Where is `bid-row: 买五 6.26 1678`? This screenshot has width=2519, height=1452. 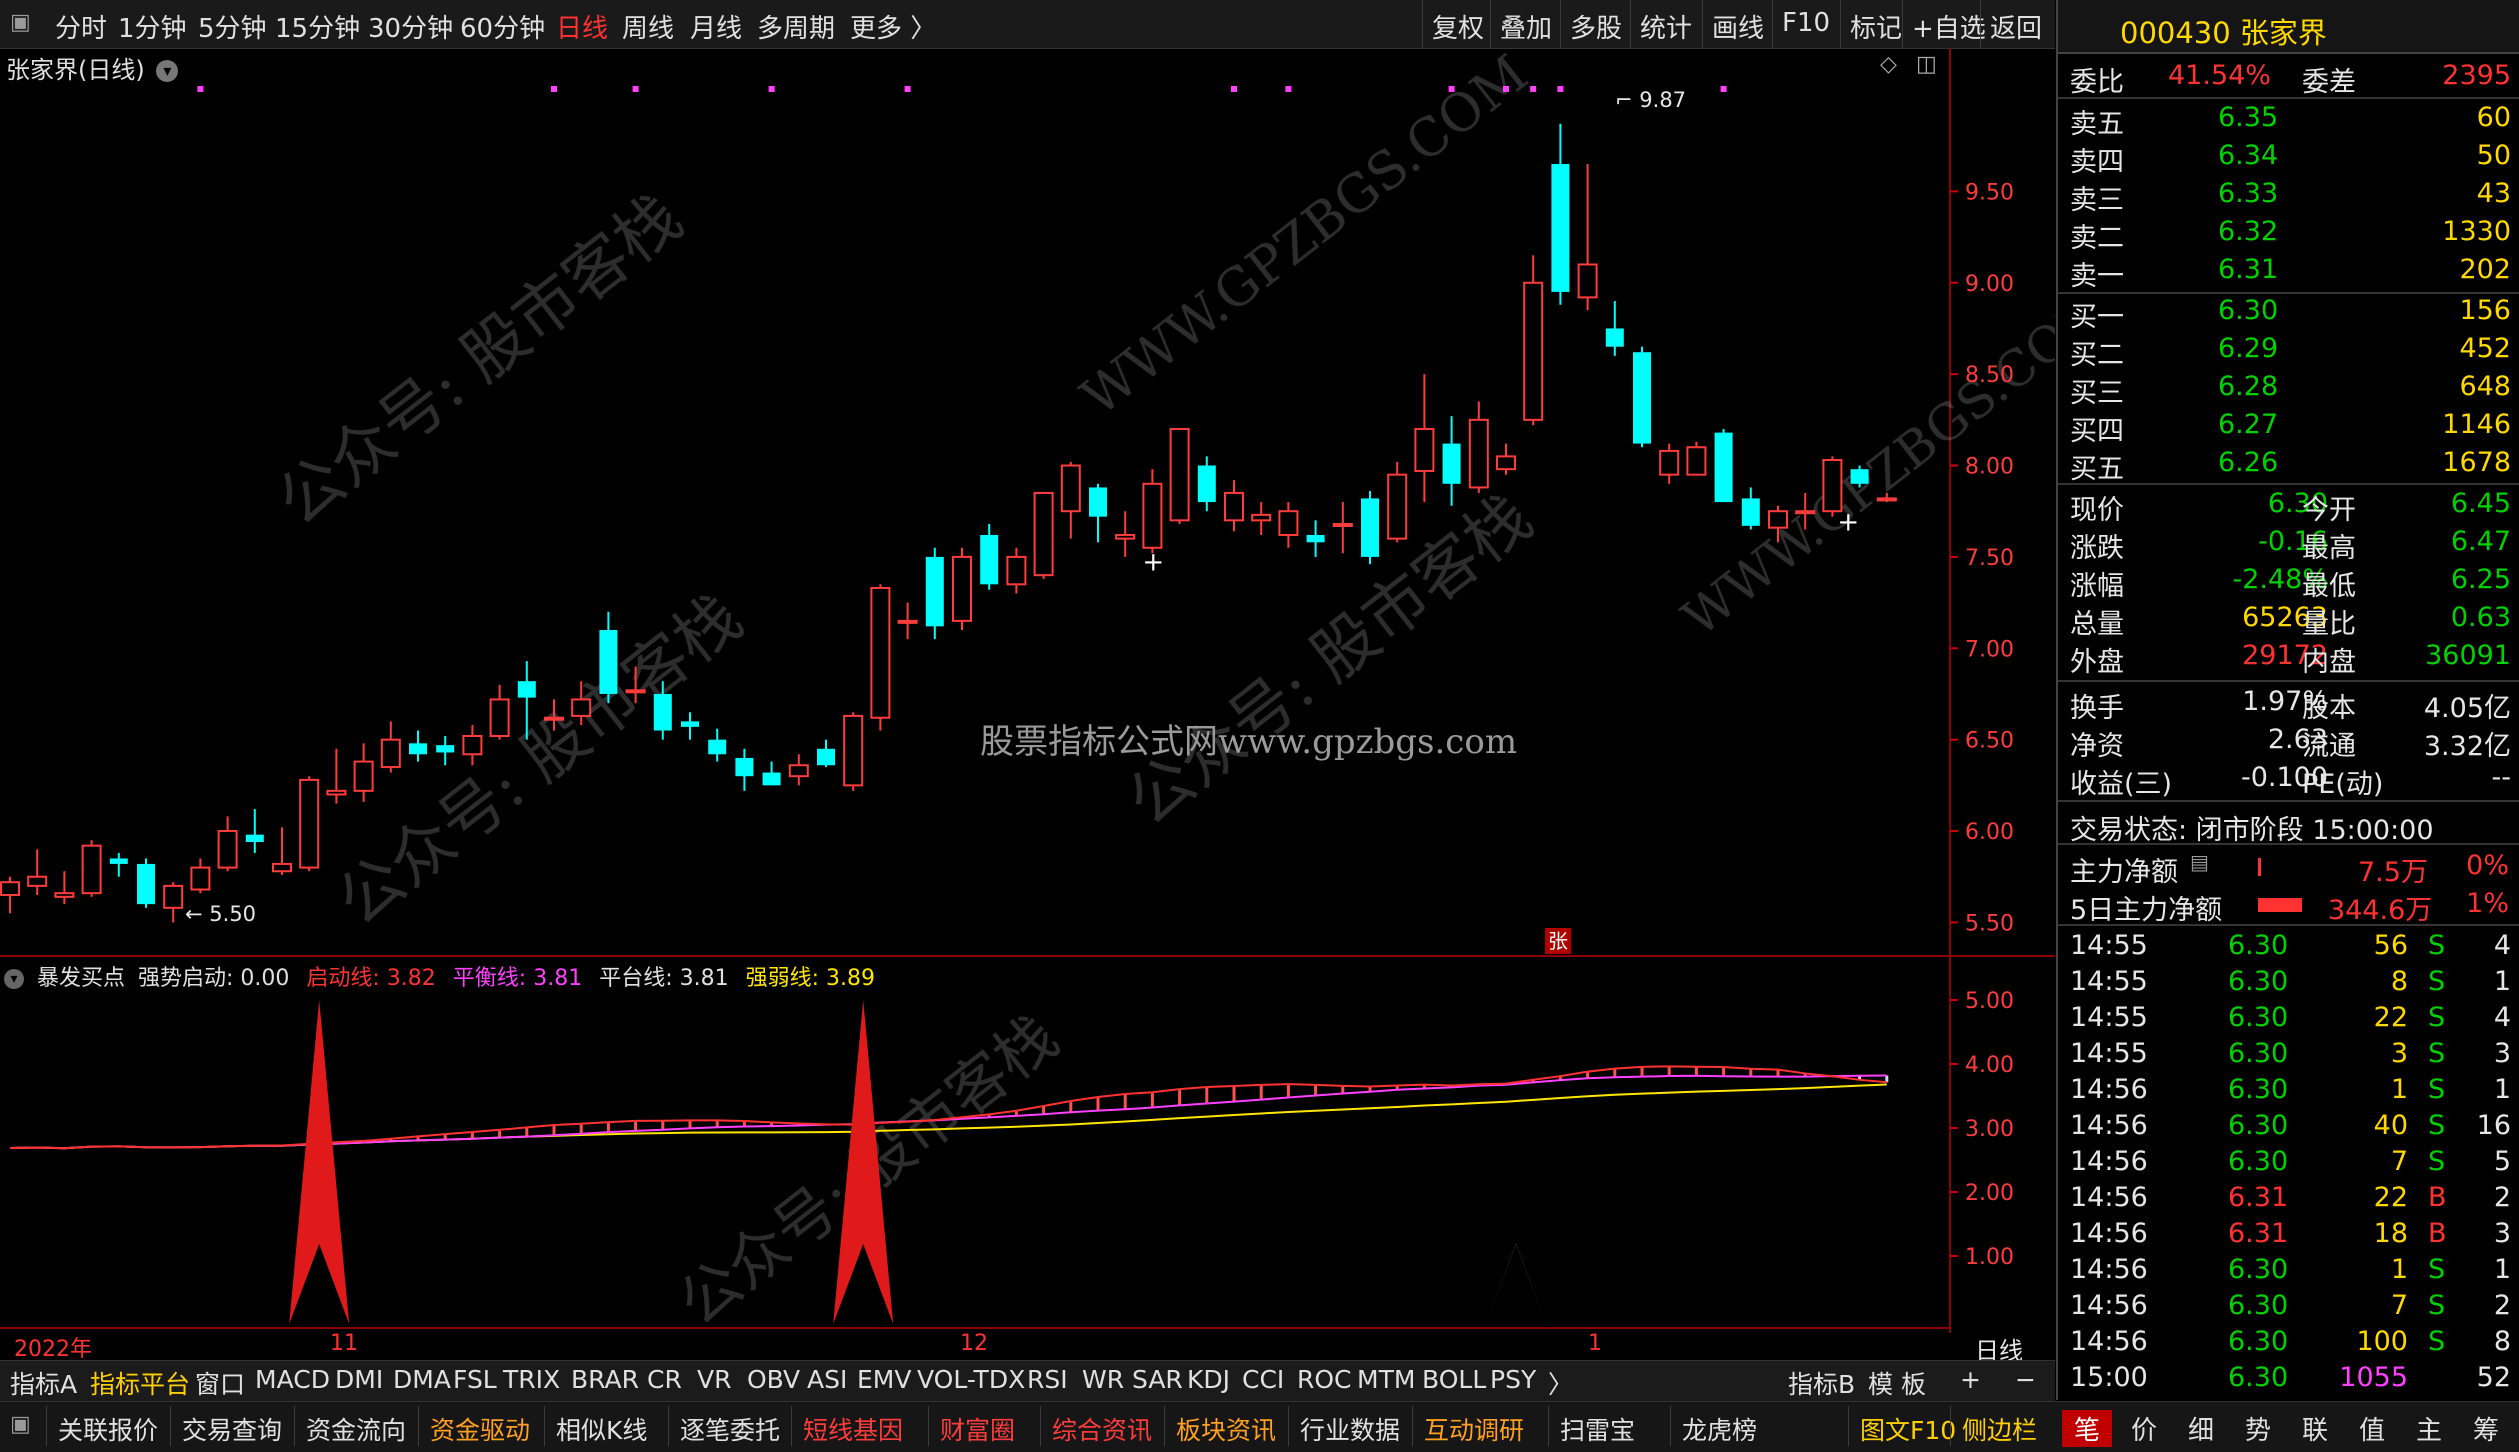
bid-row: 买五 6.26 1678 is located at coordinates (2288, 465).